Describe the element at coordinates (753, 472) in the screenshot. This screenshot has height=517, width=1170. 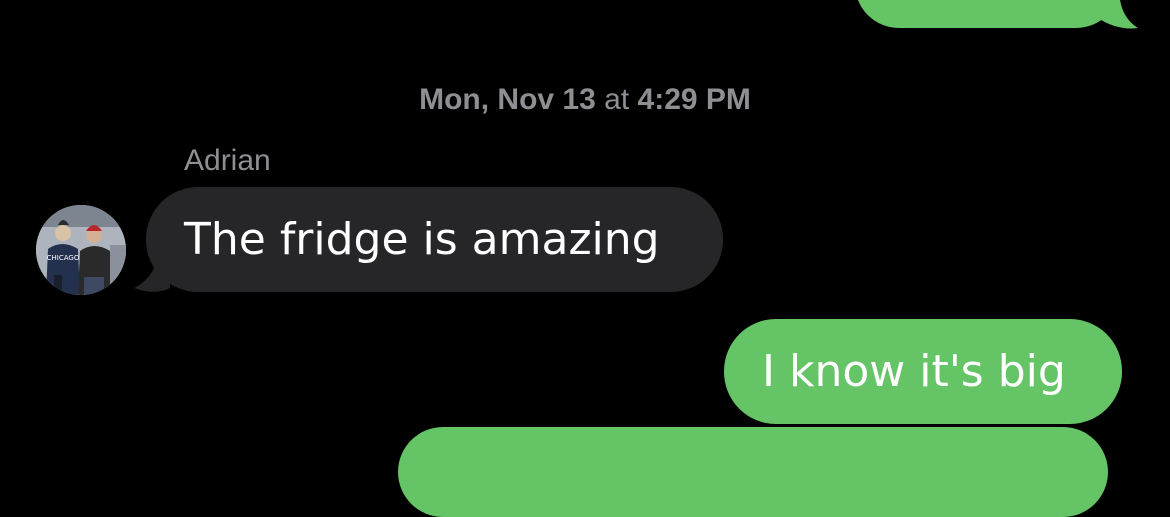
I see `outgoing-message-bubble-partial-bottom` at that location.